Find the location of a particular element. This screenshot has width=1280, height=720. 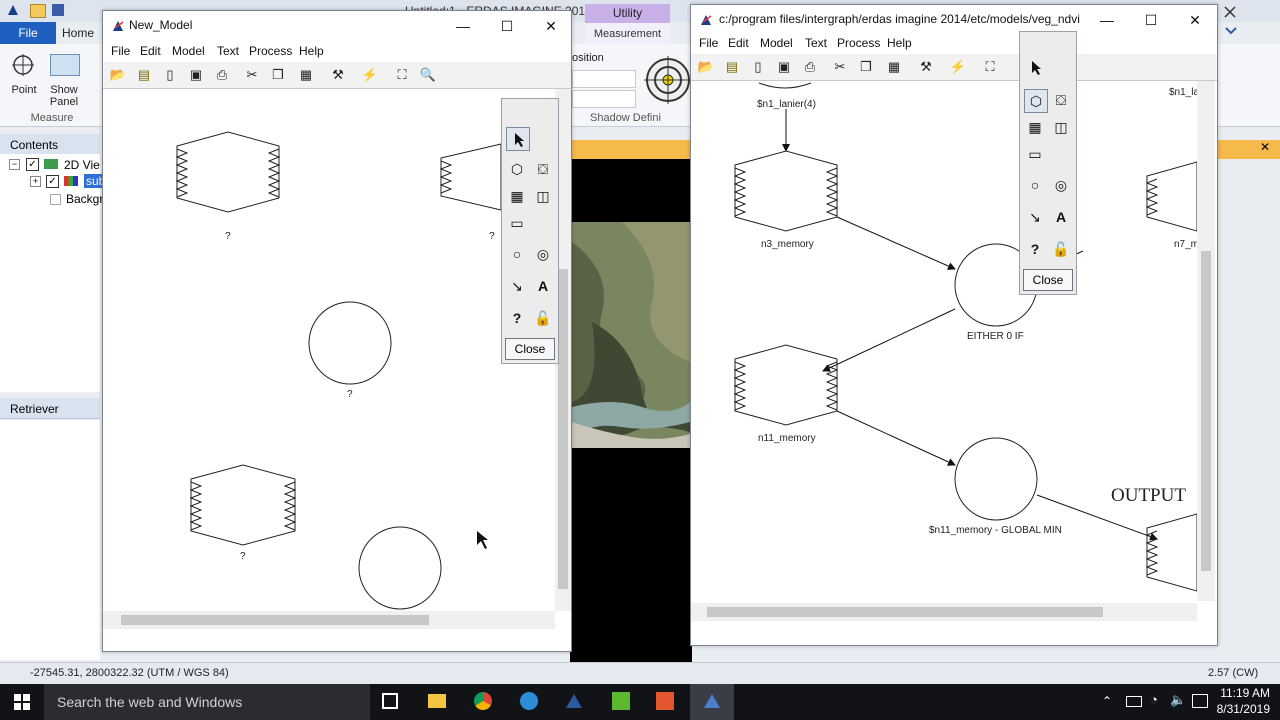

open-folder-icon is located at coordinates (38, 11).